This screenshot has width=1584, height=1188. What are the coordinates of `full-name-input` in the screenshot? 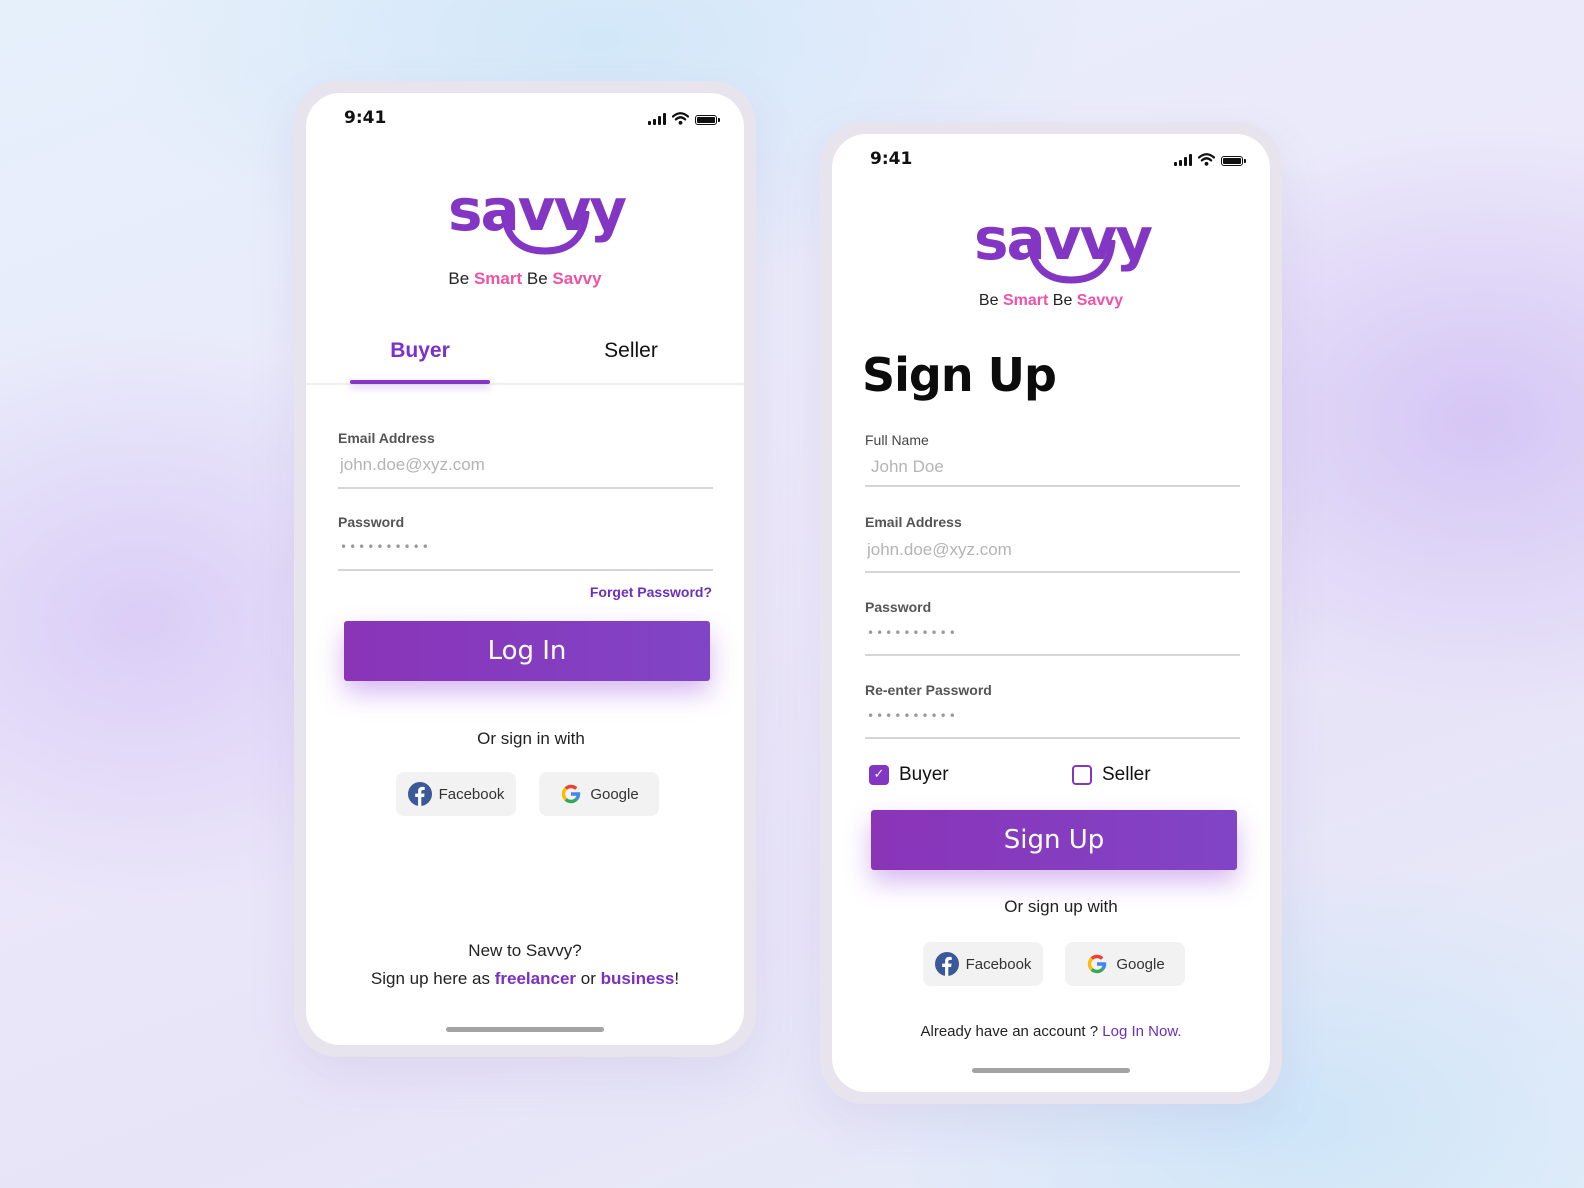 It's located at (1051, 467).